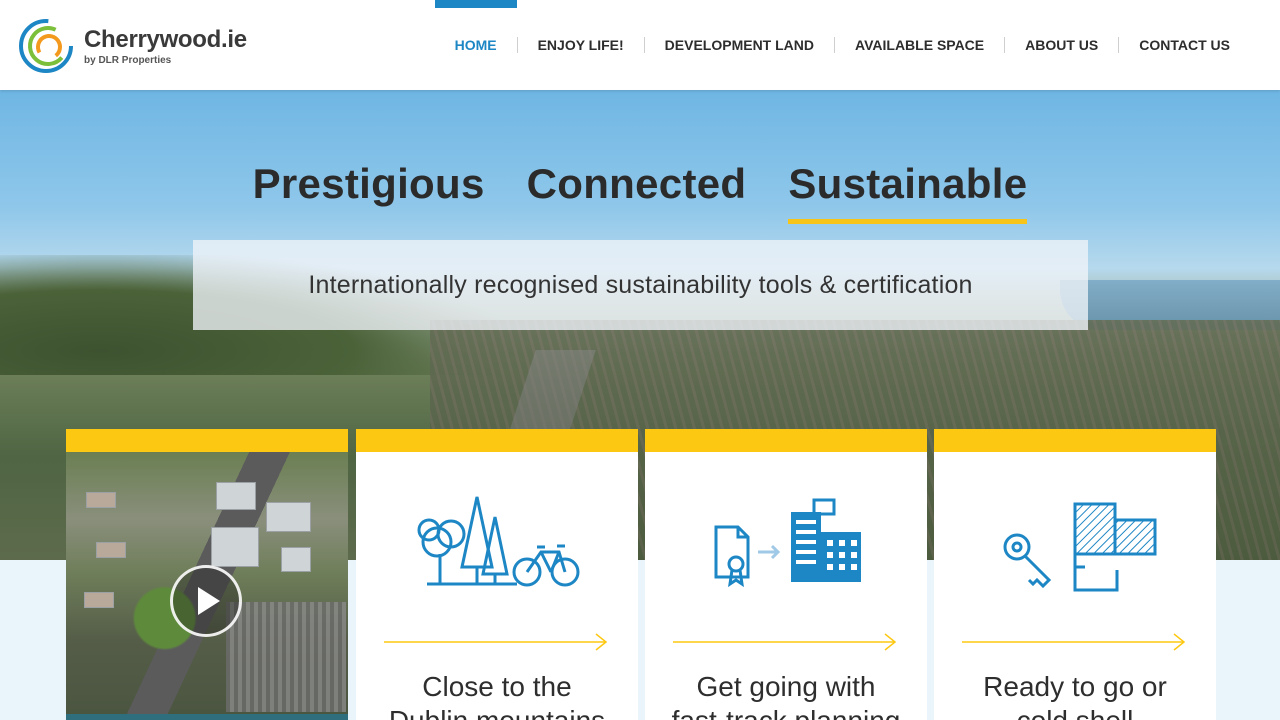 The height and width of the screenshot is (720, 1280). Describe the element at coordinates (581, 45) in the screenshot. I see `nav-item-enjoy-life: ENJOY LIFE!` at that location.